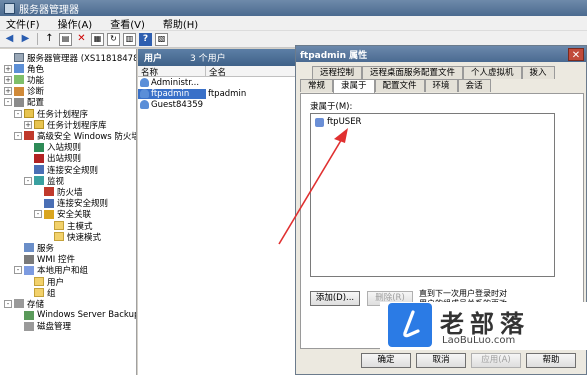 The width and height of the screenshot is (587, 375). I want to click on dialog-title: ftpadmin 属性, so click(334, 55).